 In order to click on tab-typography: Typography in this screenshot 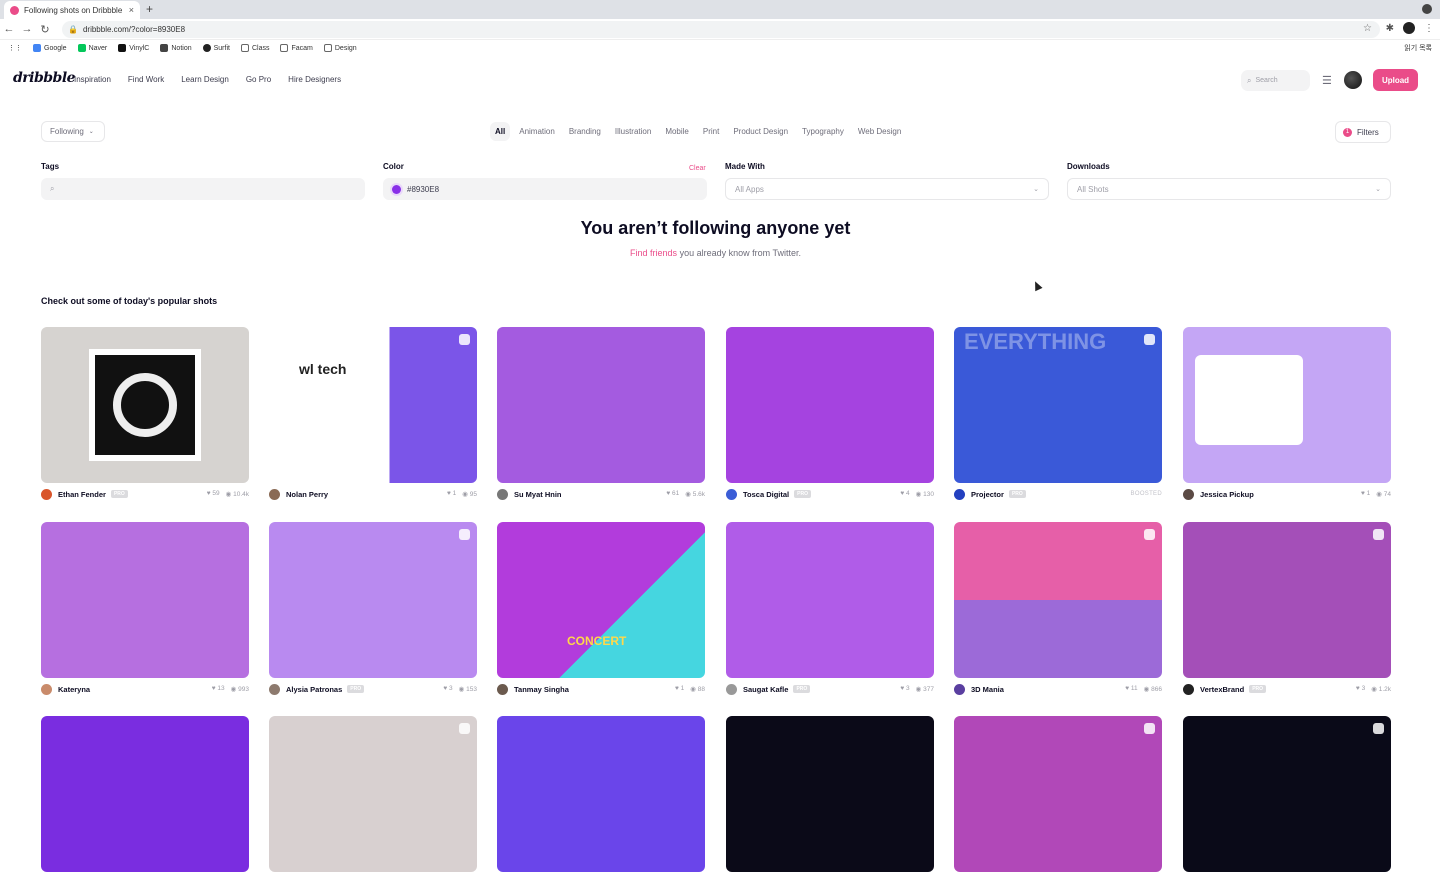, I will do `click(823, 131)`.